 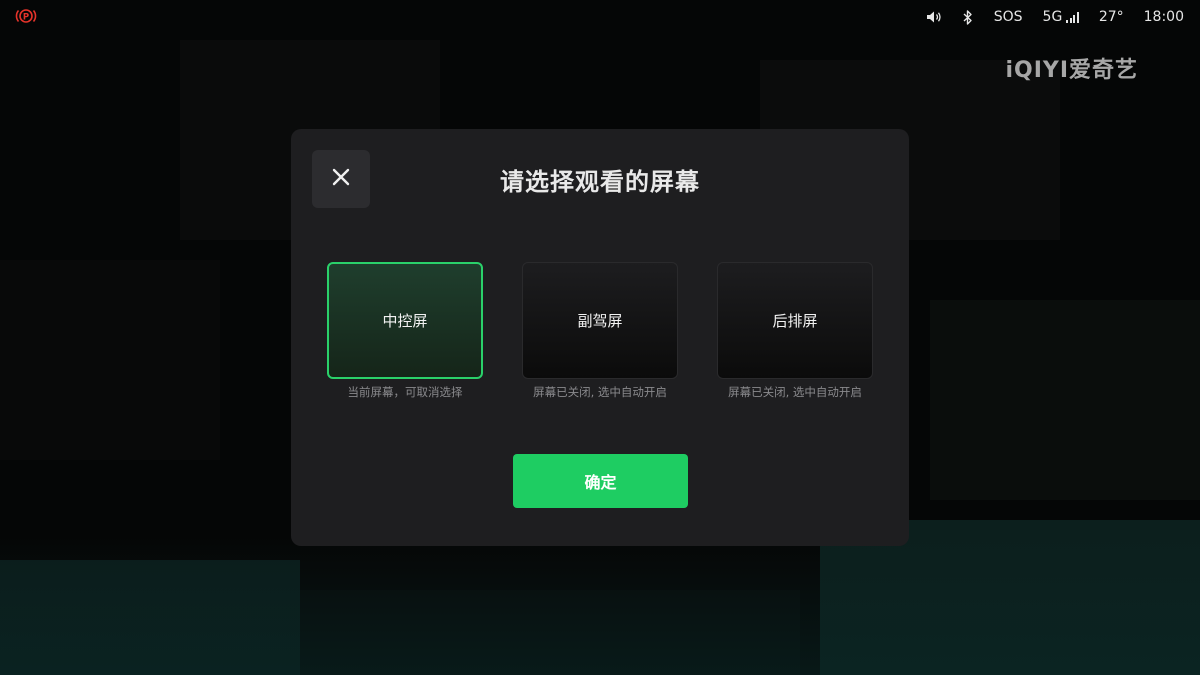 I want to click on screen-option-label: 副驾屏, so click(x=600, y=321).